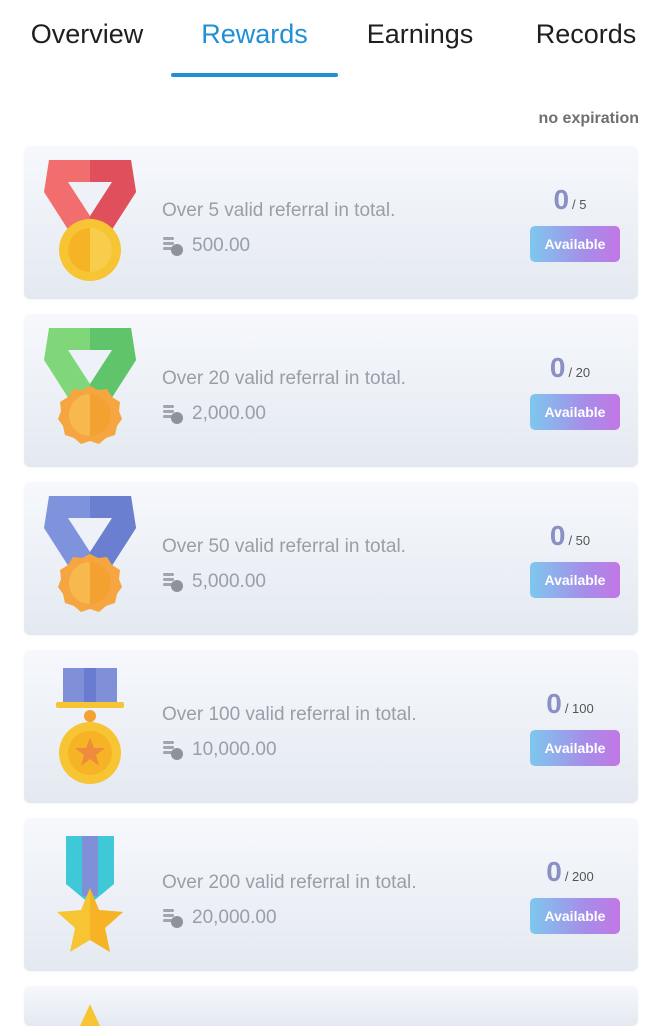 The image size is (664, 1026). I want to click on medal-top-icon, so click(90, 1015).